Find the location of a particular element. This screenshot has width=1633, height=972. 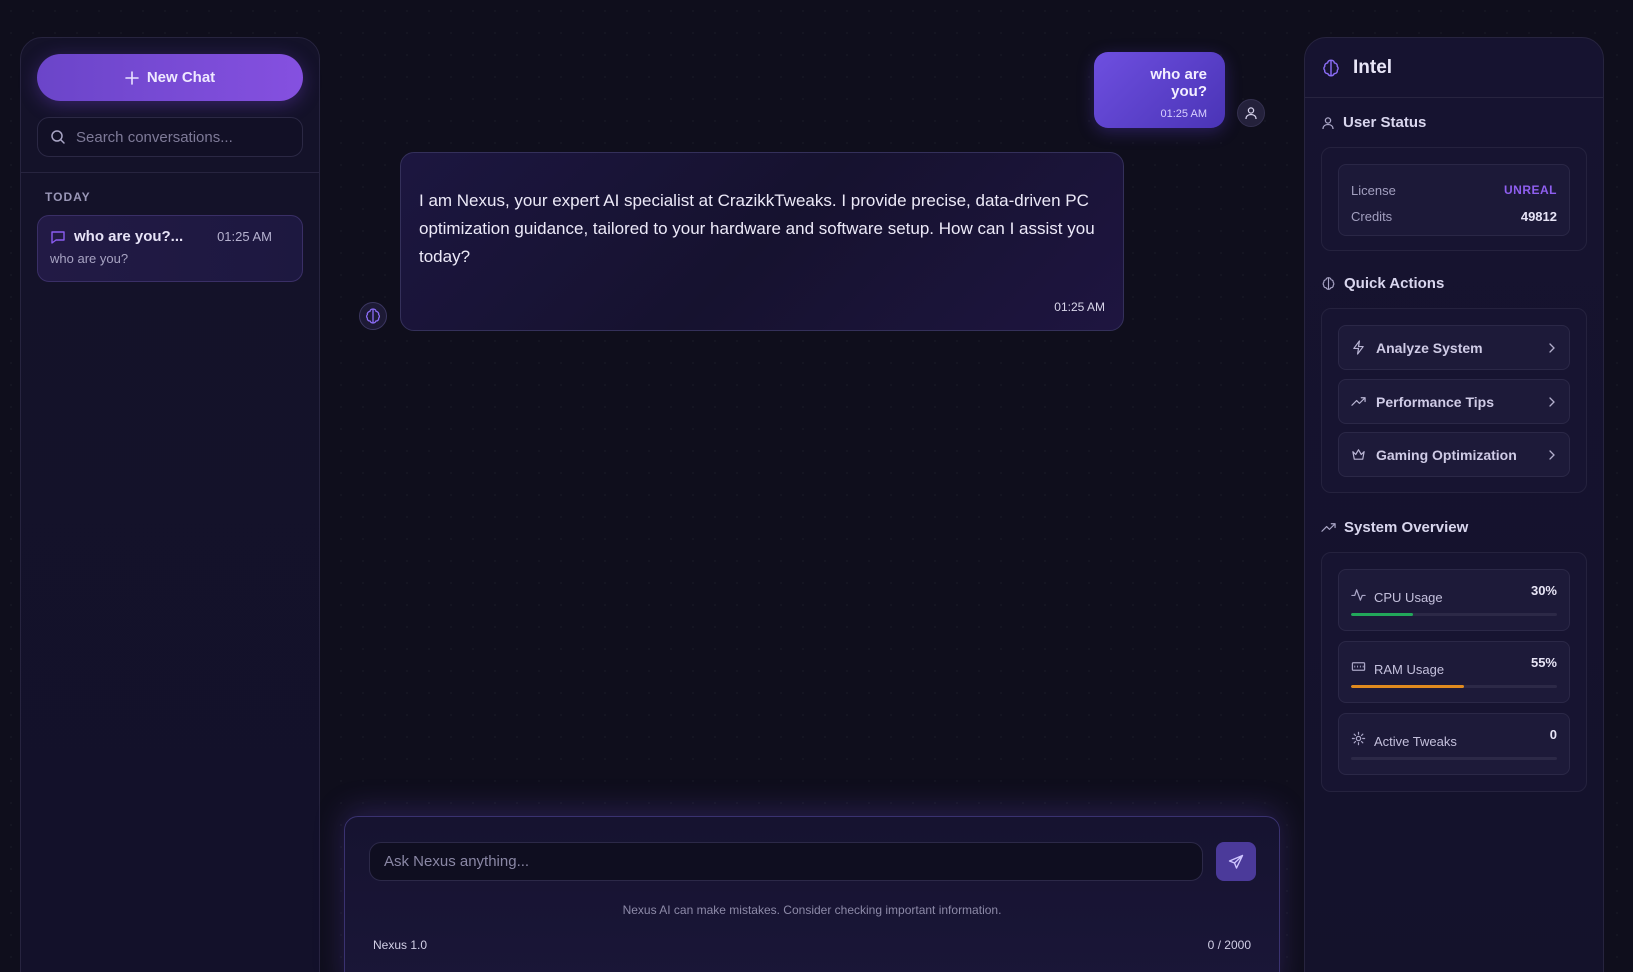

system-overview-heading: System Overview is located at coordinates (1394, 527).